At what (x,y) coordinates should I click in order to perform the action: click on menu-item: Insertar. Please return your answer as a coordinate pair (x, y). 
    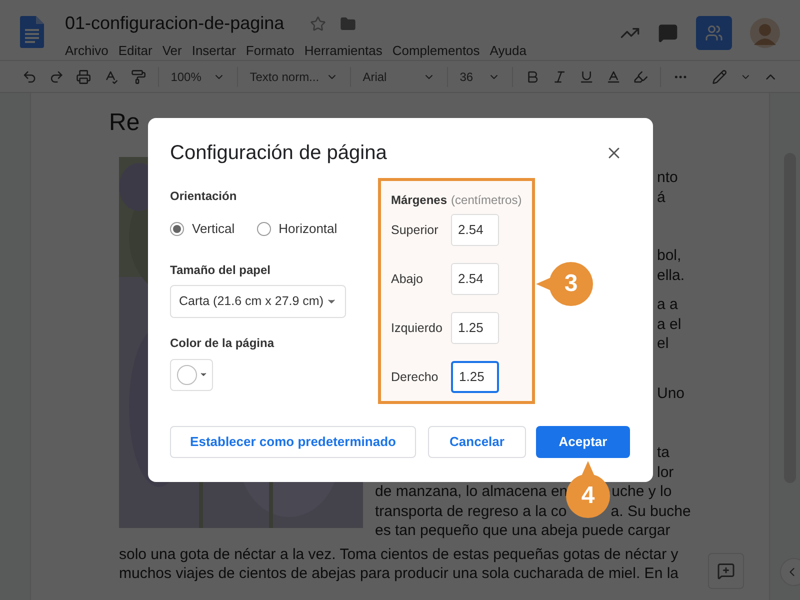
    Looking at the image, I should click on (214, 50).